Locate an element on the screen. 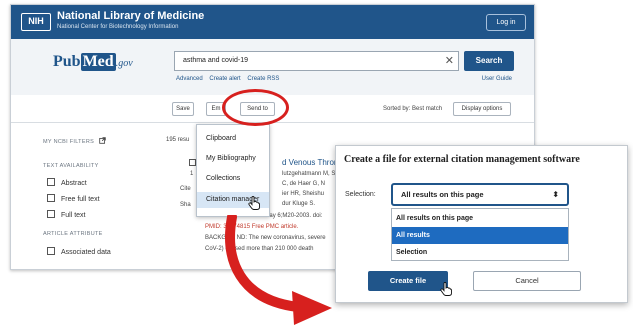 The height and width of the screenshot is (327, 633). filter-full-text: Full text is located at coordinates (66, 214).